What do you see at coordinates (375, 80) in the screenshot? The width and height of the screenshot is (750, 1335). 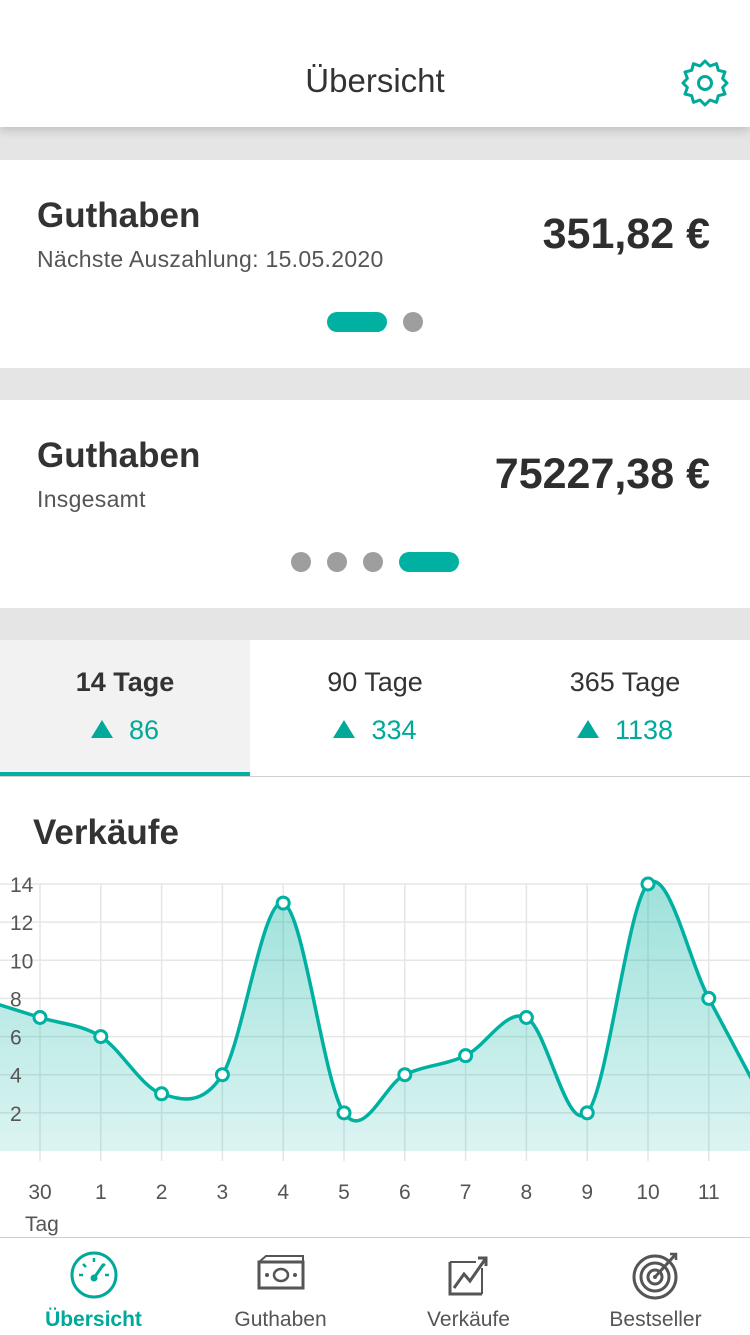 I see `page-title: Übersicht` at bounding box center [375, 80].